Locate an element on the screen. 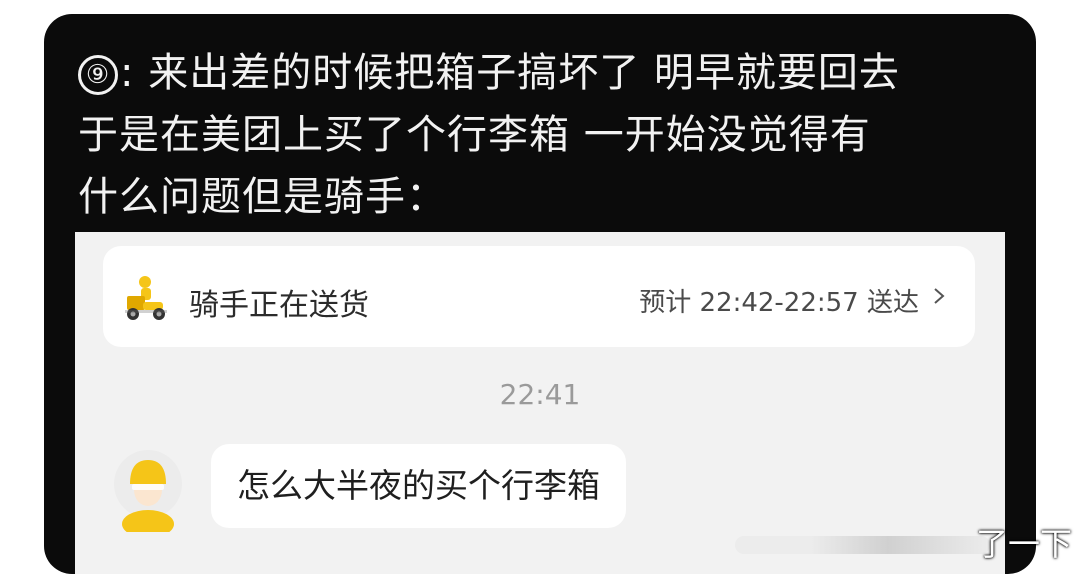  watermark-text: 了一下 is located at coordinates (1023, 544).